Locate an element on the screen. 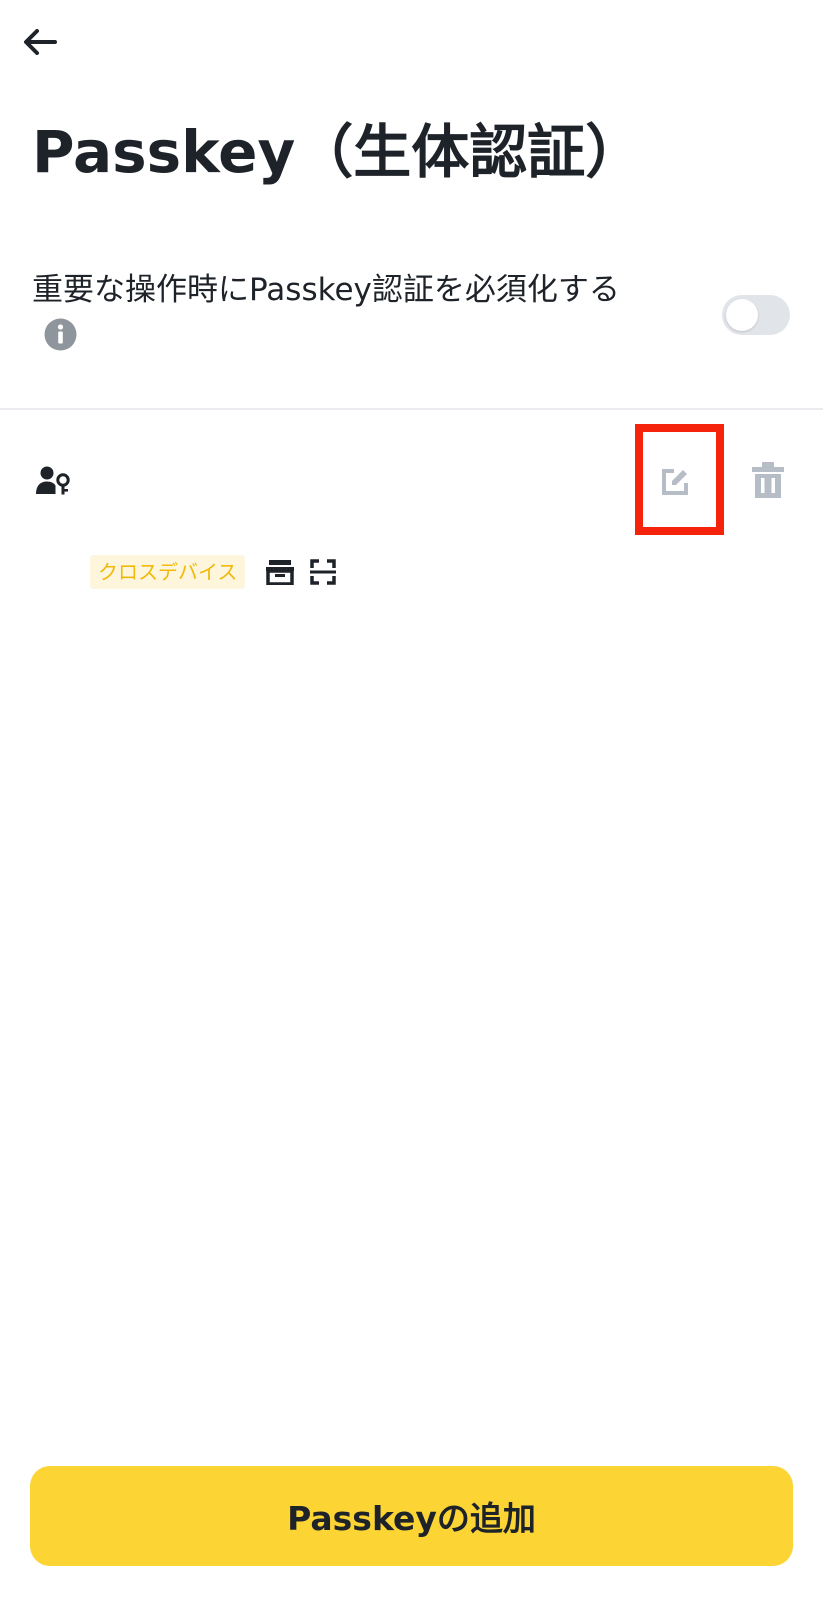 This screenshot has width=823, height=1600. toggle-knob is located at coordinates (742, 315).